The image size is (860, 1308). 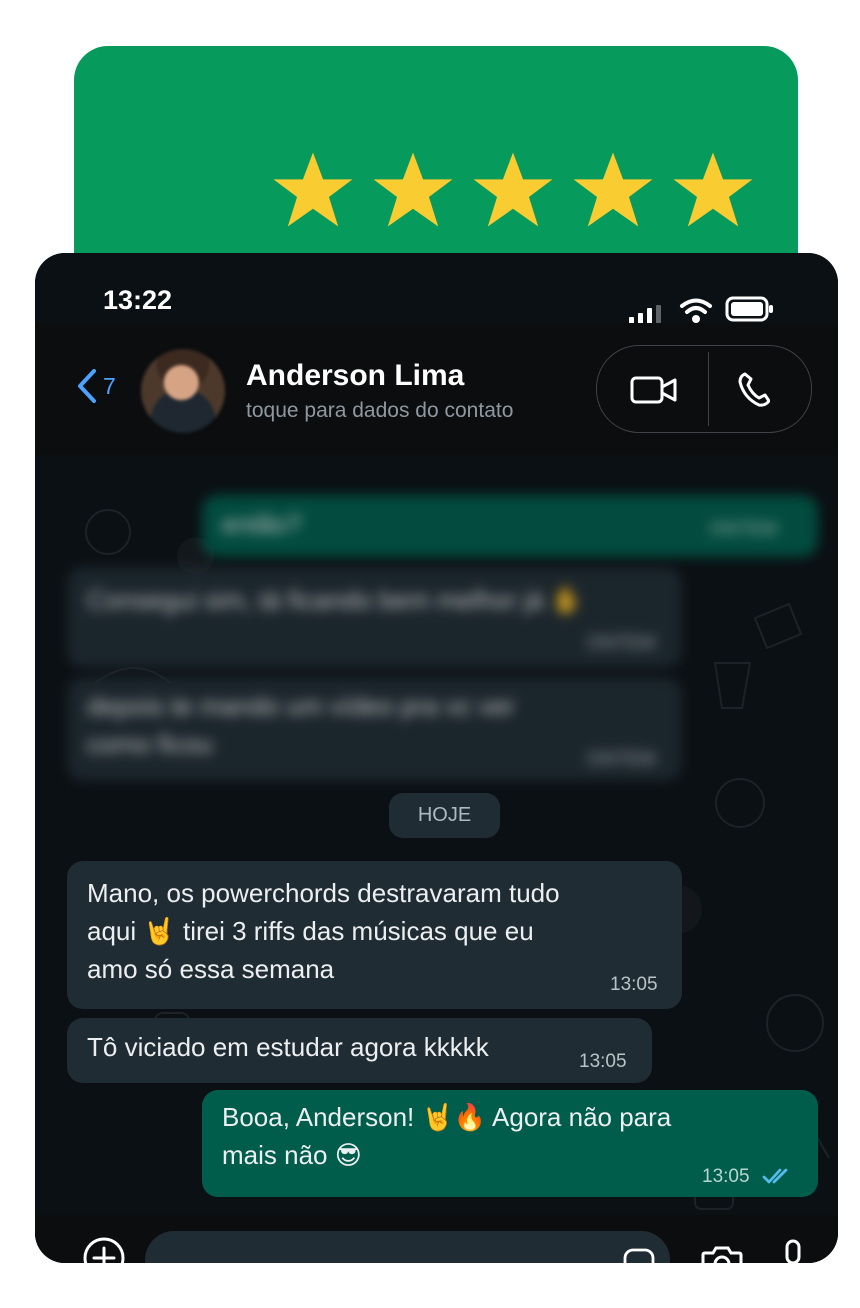 What do you see at coordinates (138, 300) in the screenshot?
I see `status-time: 13:22` at bounding box center [138, 300].